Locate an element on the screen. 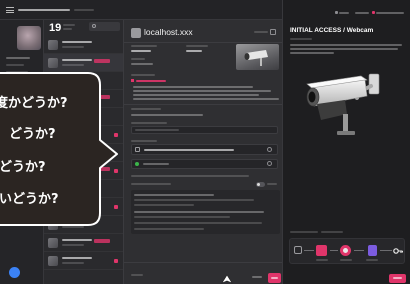 This screenshot has height=284, width=410. checkbox is located at coordinates (137, 149).